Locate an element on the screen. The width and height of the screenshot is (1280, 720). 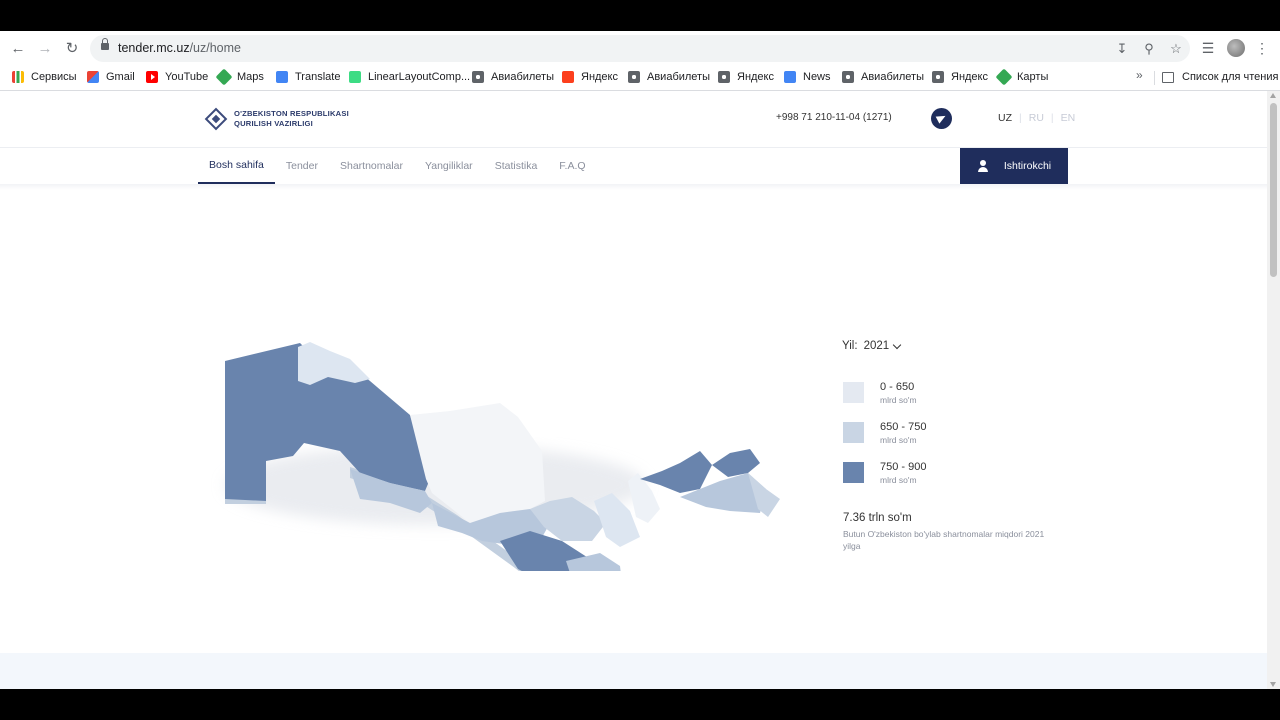
url-domain: tender.mc.uz is located at coordinates (154, 48).